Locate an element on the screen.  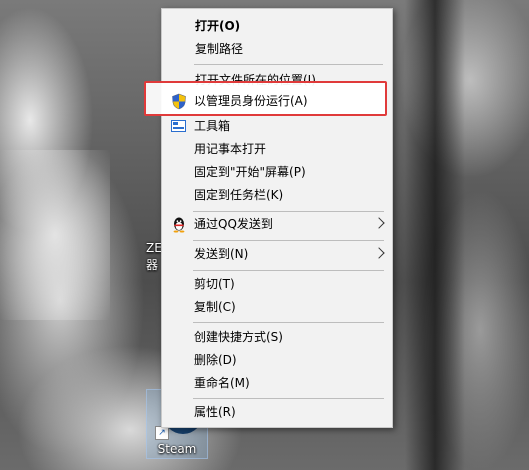
menu-item-label: 创建快捷方式(S) is located at coordinates (238, 337).